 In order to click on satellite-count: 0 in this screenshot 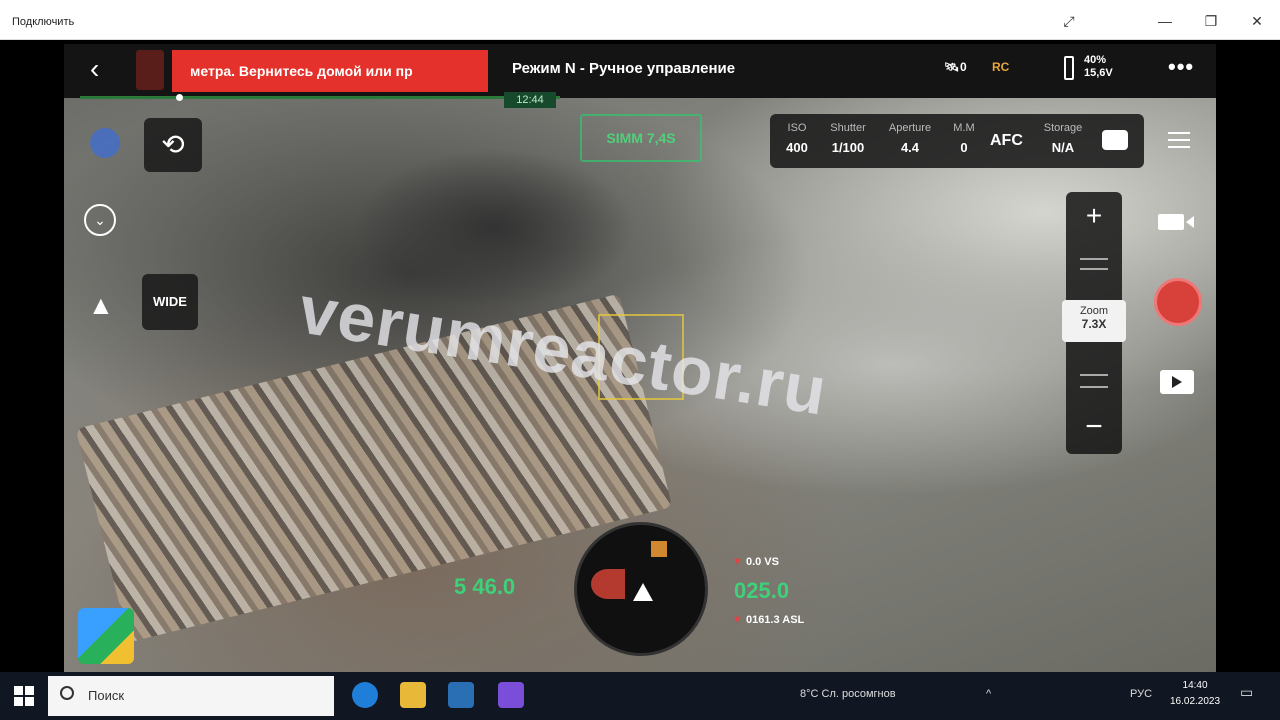, I will do `click(963, 67)`.